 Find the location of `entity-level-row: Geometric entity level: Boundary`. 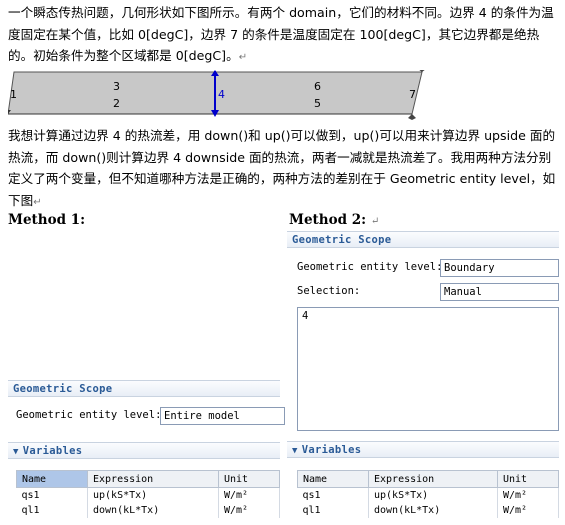

entity-level-row: Geometric entity level: Boundary is located at coordinates (423, 268).